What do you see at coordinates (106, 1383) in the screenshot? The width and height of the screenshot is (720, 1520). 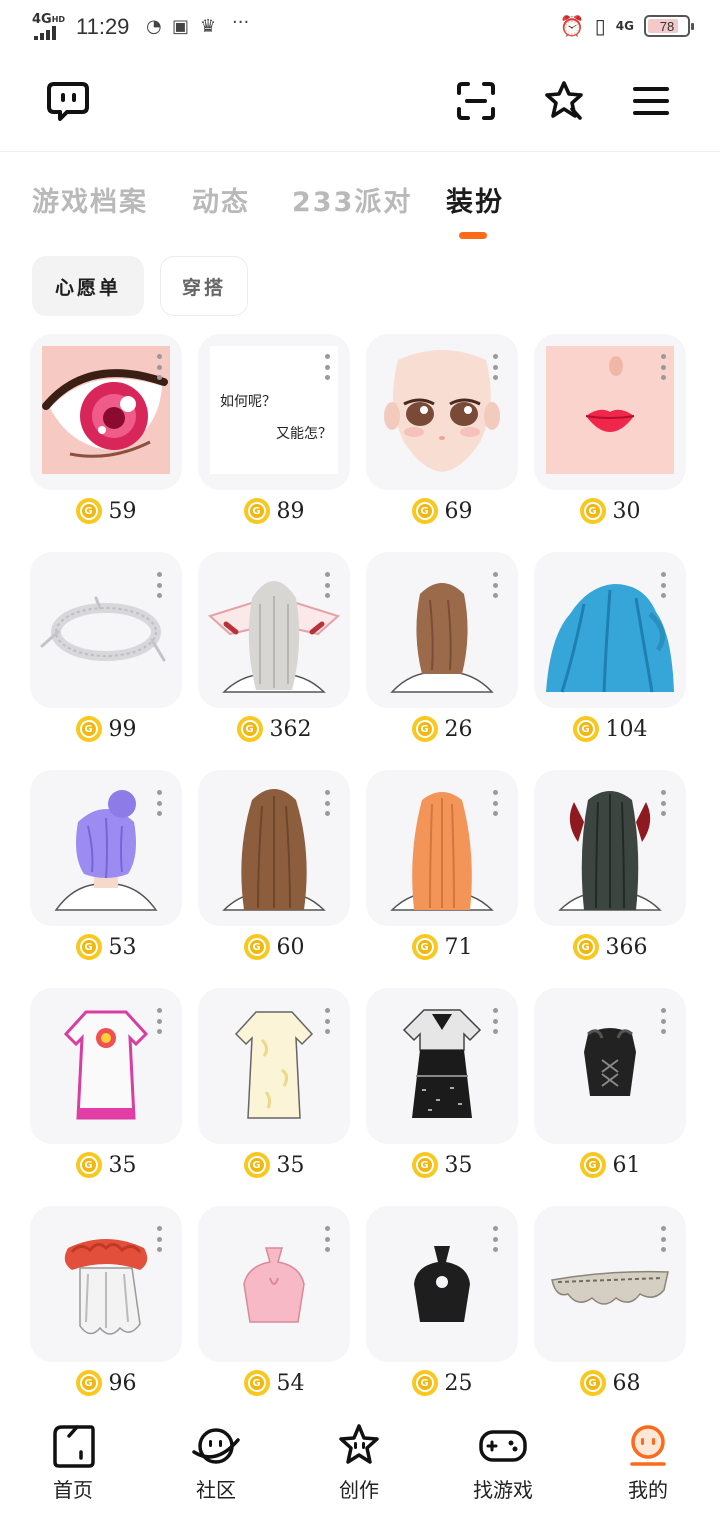 I see `item-price: G 96` at bounding box center [106, 1383].